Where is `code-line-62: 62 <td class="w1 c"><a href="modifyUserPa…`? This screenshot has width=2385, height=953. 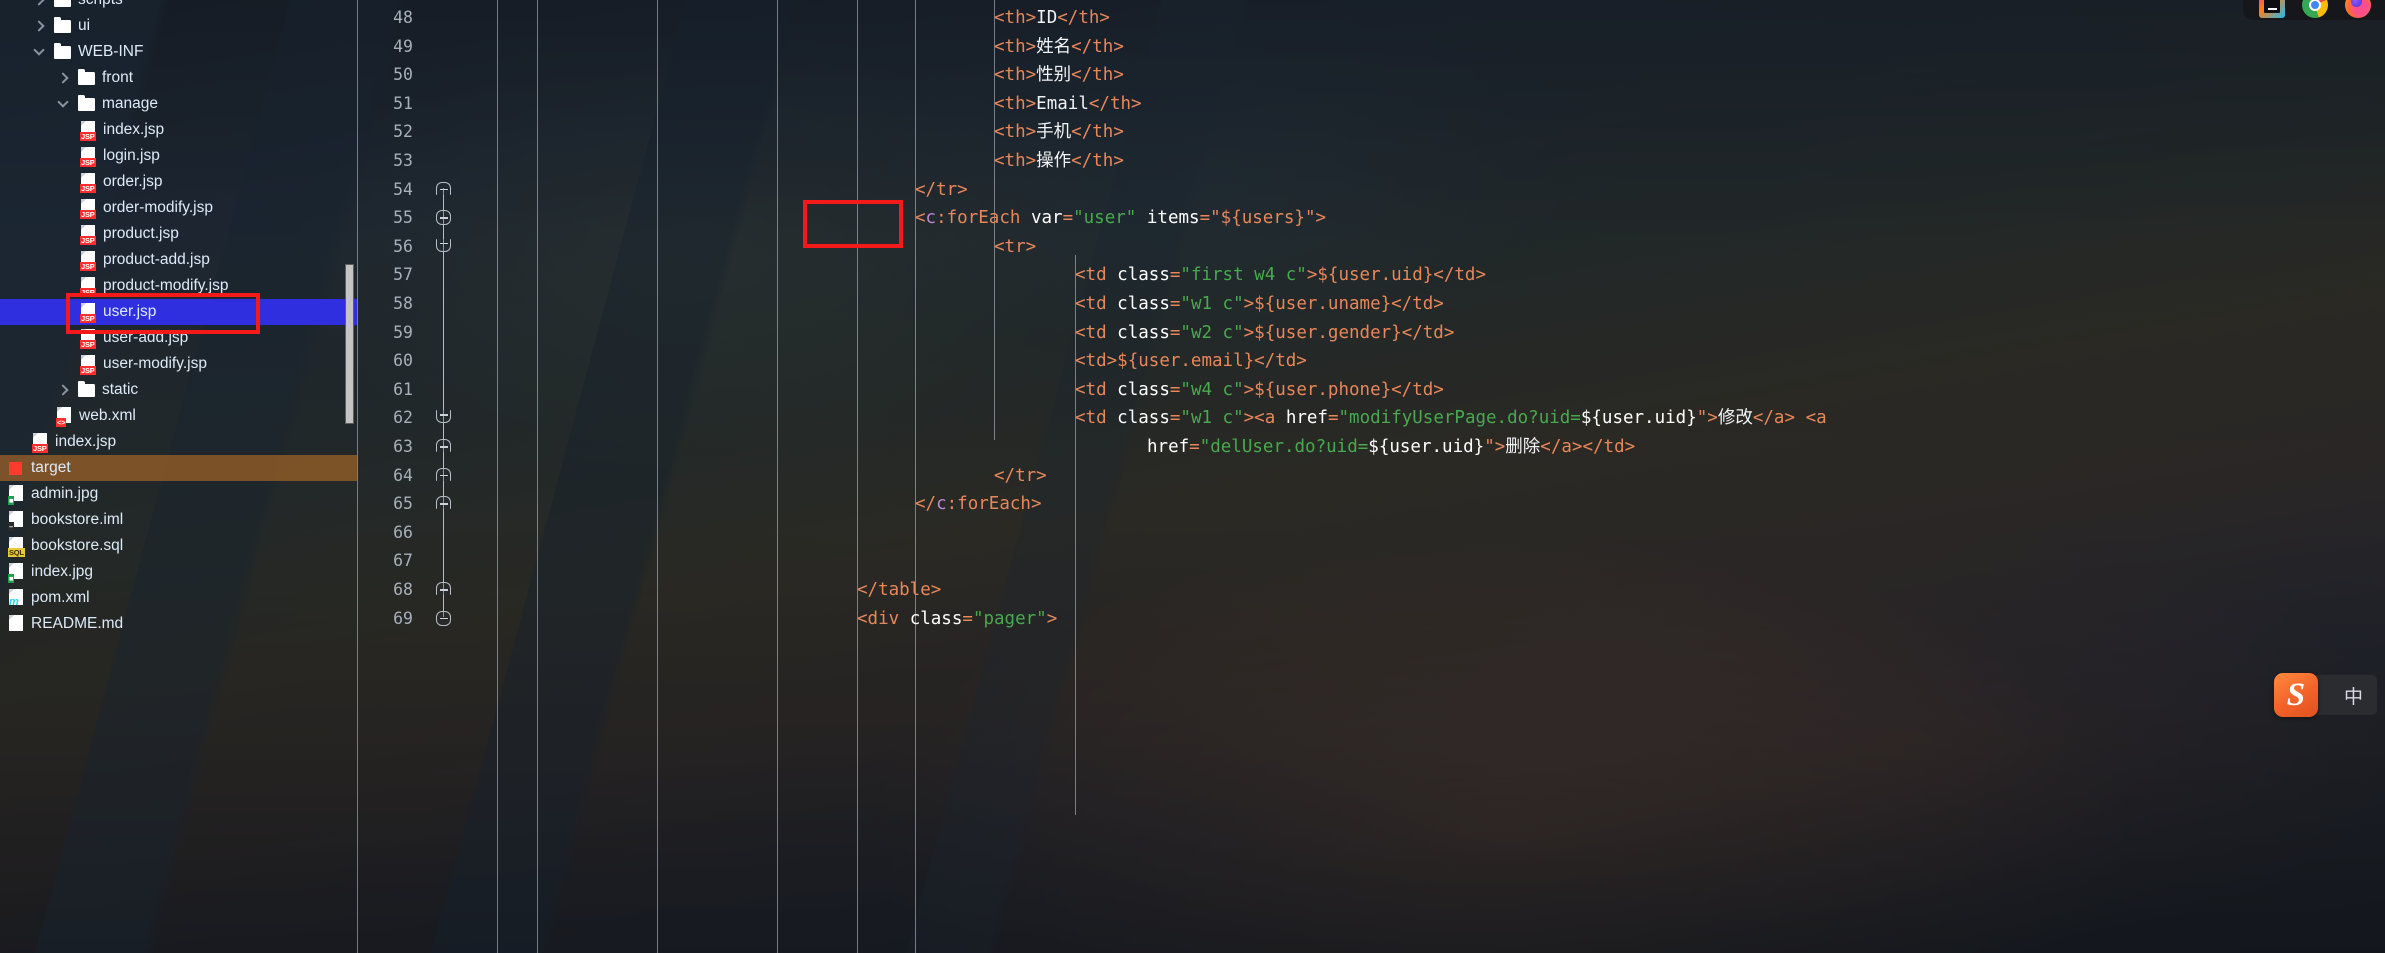 code-line-62: 62 <td class="w1 c"><a href="modifyUserPa… is located at coordinates (1371, 418).